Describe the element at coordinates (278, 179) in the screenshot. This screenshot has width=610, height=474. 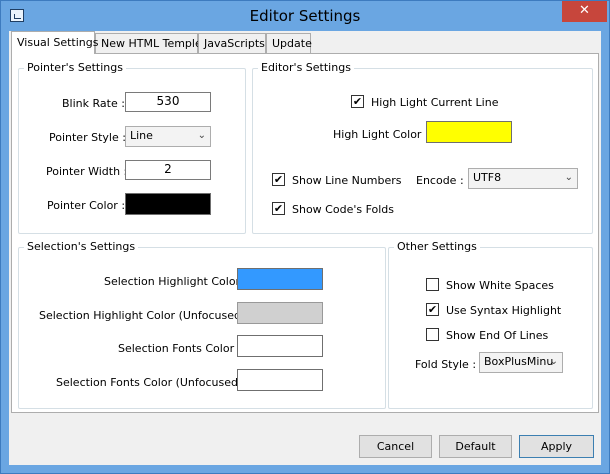
I see `show-line-numbers-checkbox: ✔` at that location.